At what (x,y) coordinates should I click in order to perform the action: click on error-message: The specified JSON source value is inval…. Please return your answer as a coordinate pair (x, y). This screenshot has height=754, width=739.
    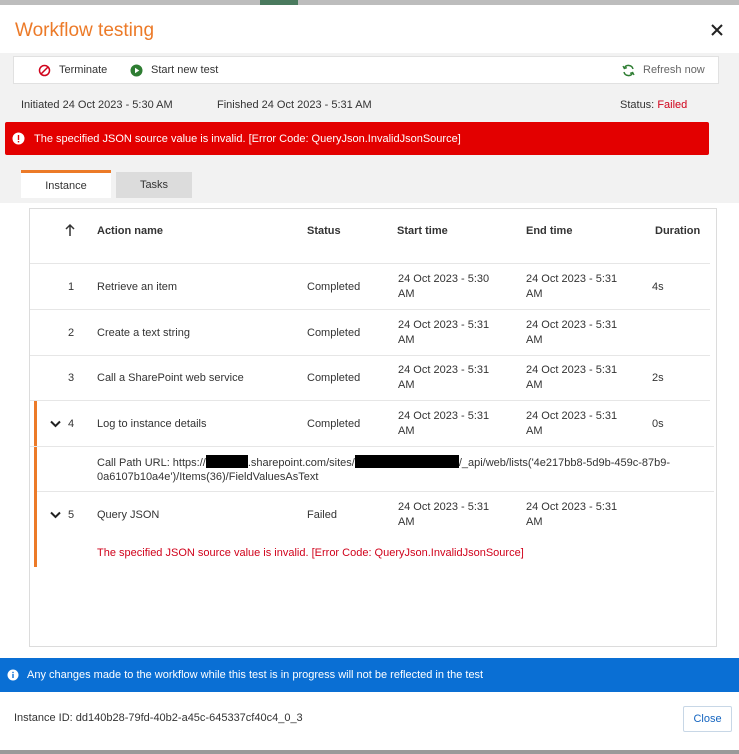
    Looking at the image, I should click on (247, 138).